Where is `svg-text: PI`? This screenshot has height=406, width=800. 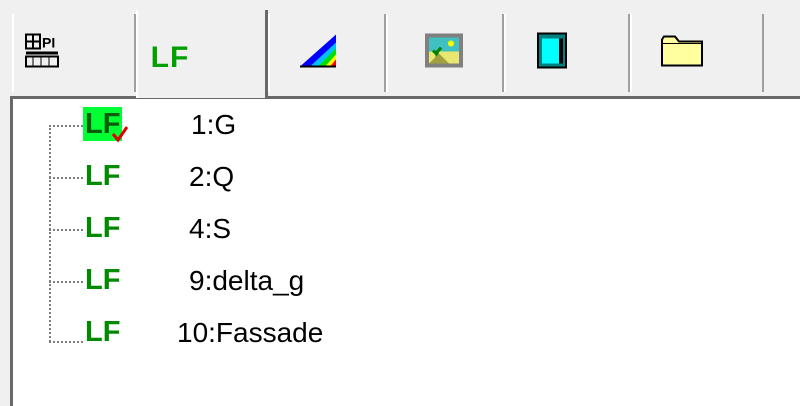
svg-text: PI is located at coordinates (48, 43).